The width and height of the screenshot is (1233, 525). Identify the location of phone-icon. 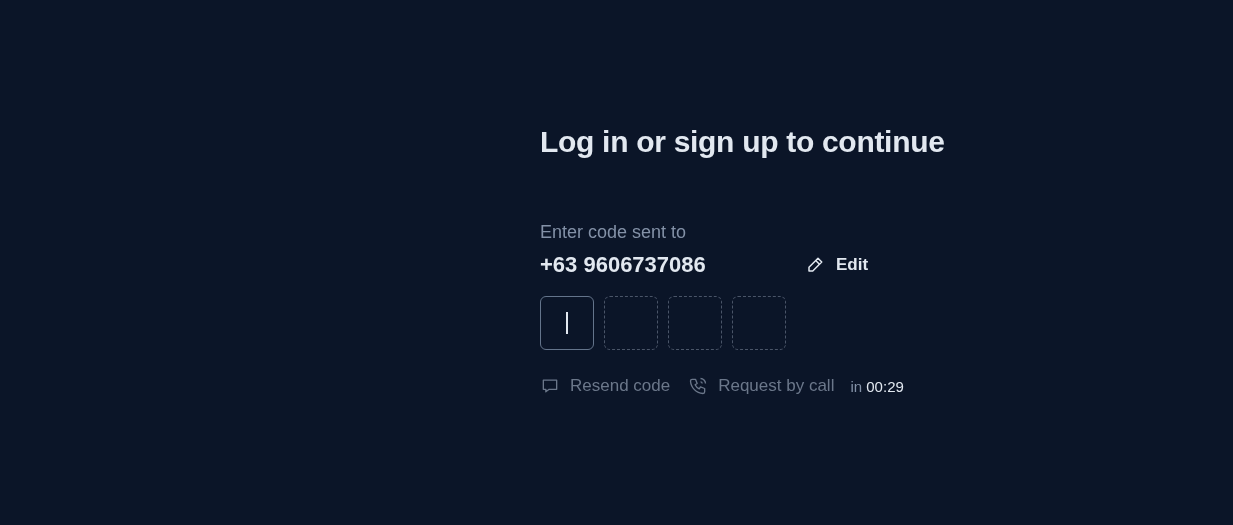
(698, 386).